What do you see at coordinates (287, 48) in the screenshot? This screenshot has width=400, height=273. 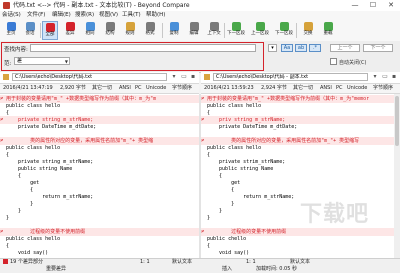 I see `match-case-button: Aa` at bounding box center [287, 48].